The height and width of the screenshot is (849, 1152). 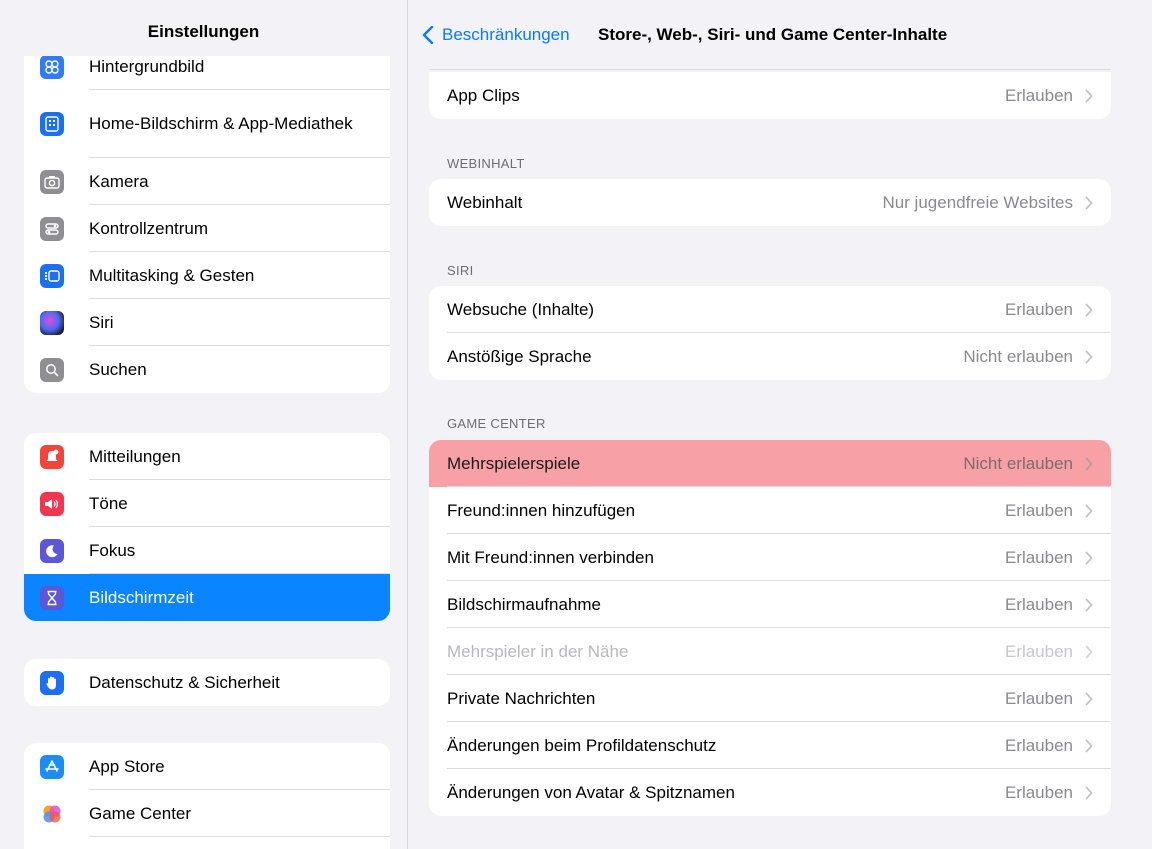 What do you see at coordinates (52, 456) in the screenshot?
I see `notifications-icon` at bounding box center [52, 456].